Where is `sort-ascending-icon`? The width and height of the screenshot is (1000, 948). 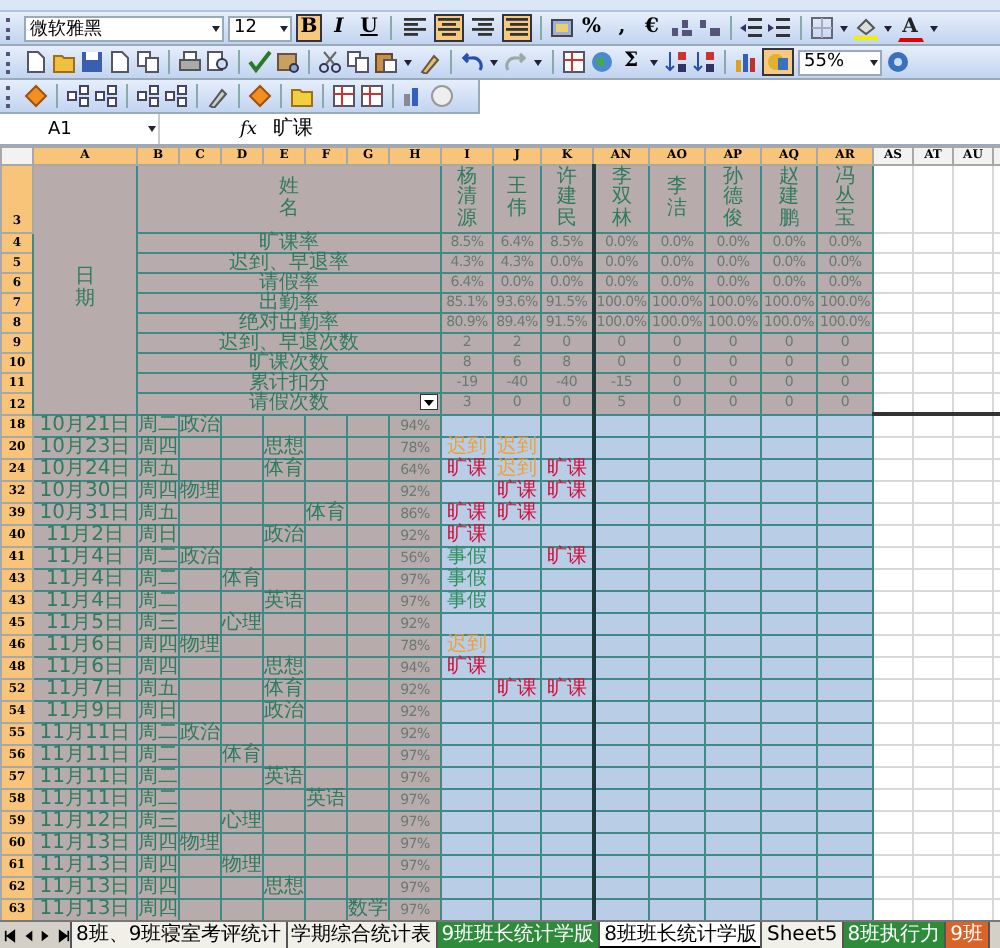 sort-ascending-icon is located at coordinates (676, 62).